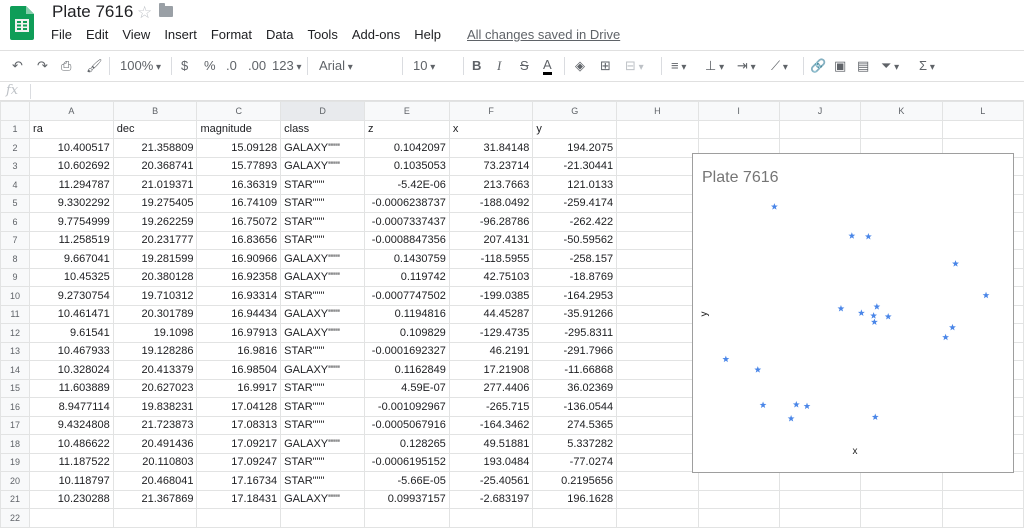 The image size is (1024, 528). I want to click on cell: -50.59562, so click(575, 240).